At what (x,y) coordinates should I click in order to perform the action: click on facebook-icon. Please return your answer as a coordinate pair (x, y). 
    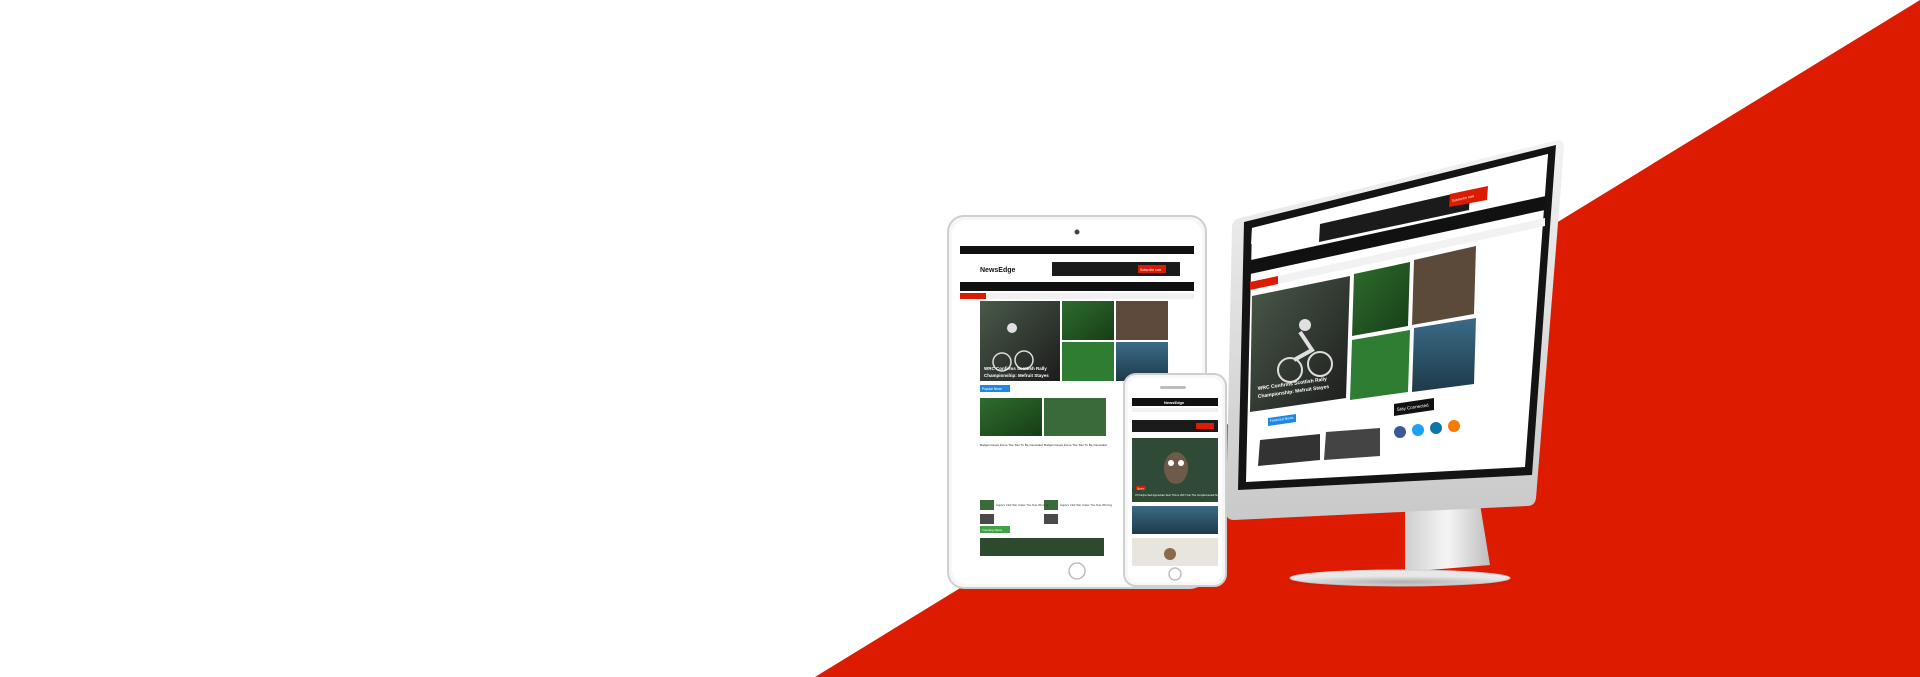
    Looking at the image, I should click on (1400, 432).